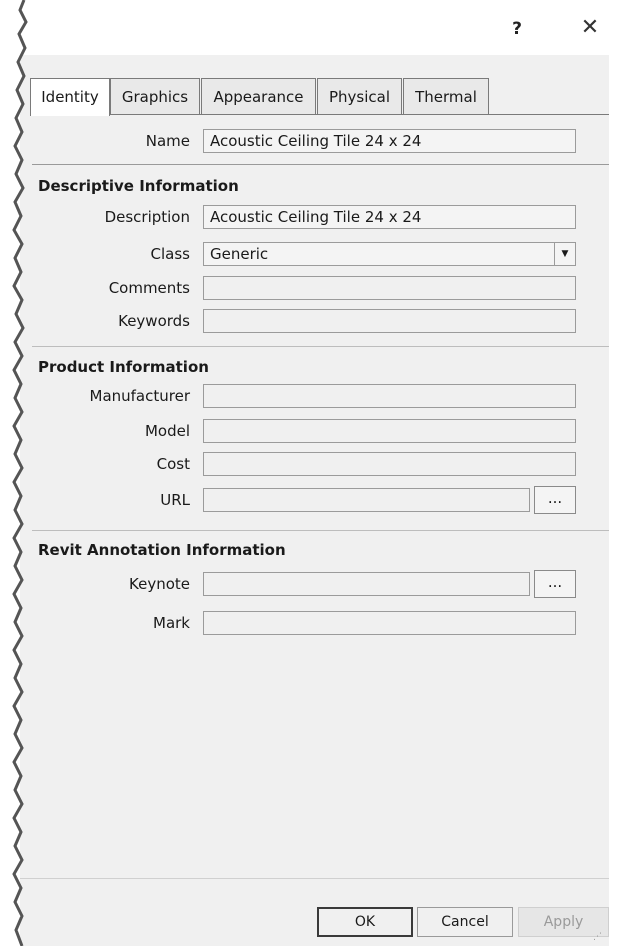  I want to click on tab-graphics: Graphics, so click(155, 96).